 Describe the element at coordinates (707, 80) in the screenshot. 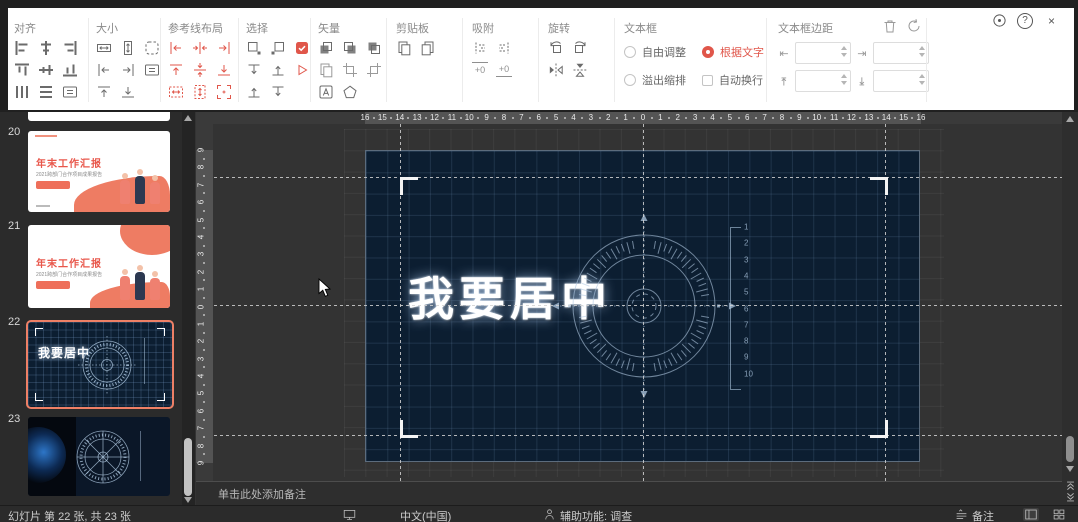

I see `checkbox-word-wrap` at that location.